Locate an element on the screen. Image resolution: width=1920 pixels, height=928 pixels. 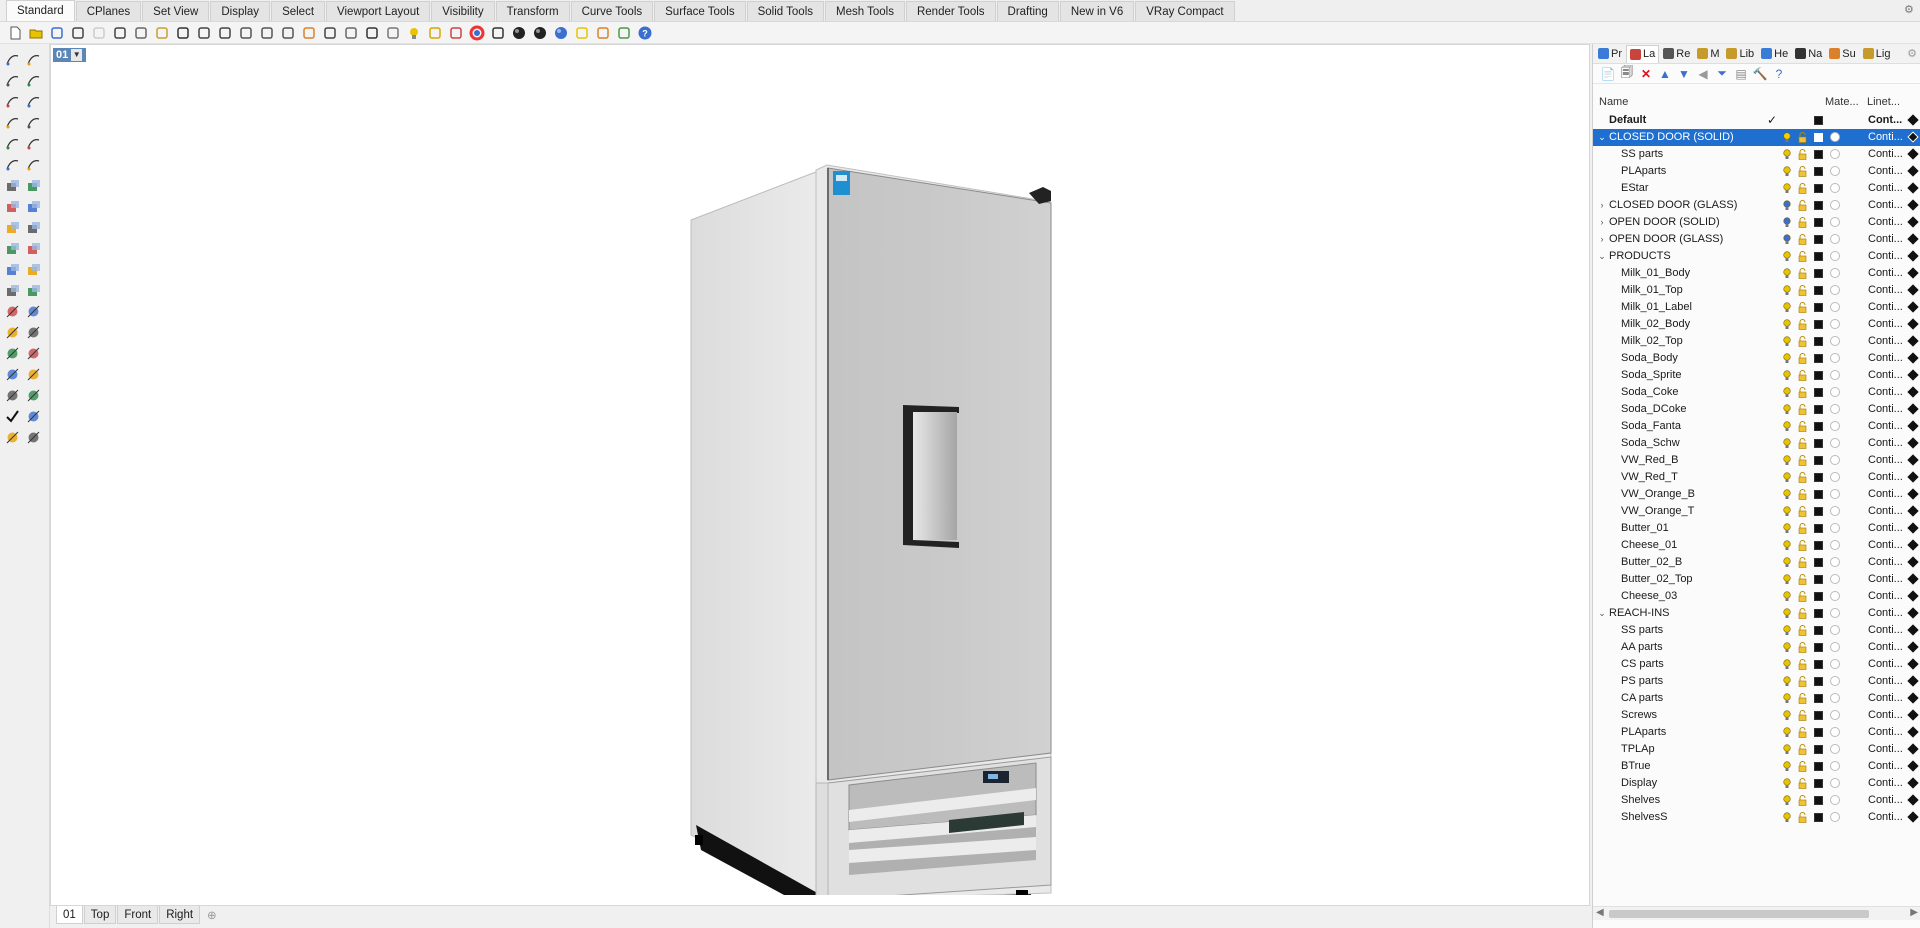
layer-name: Milk_02_Top is located at coordinates (1652, 341).